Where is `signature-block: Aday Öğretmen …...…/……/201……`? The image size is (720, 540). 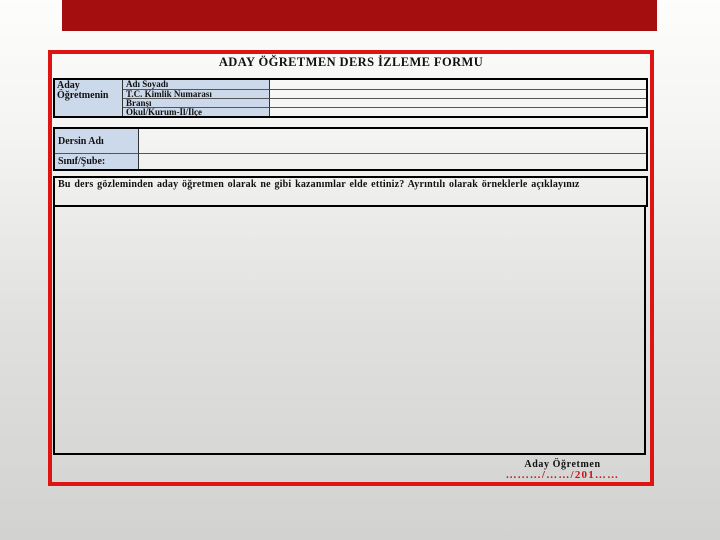
signature-block: Aday Öğretmen …...…/……/201…… is located at coordinates (562, 470).